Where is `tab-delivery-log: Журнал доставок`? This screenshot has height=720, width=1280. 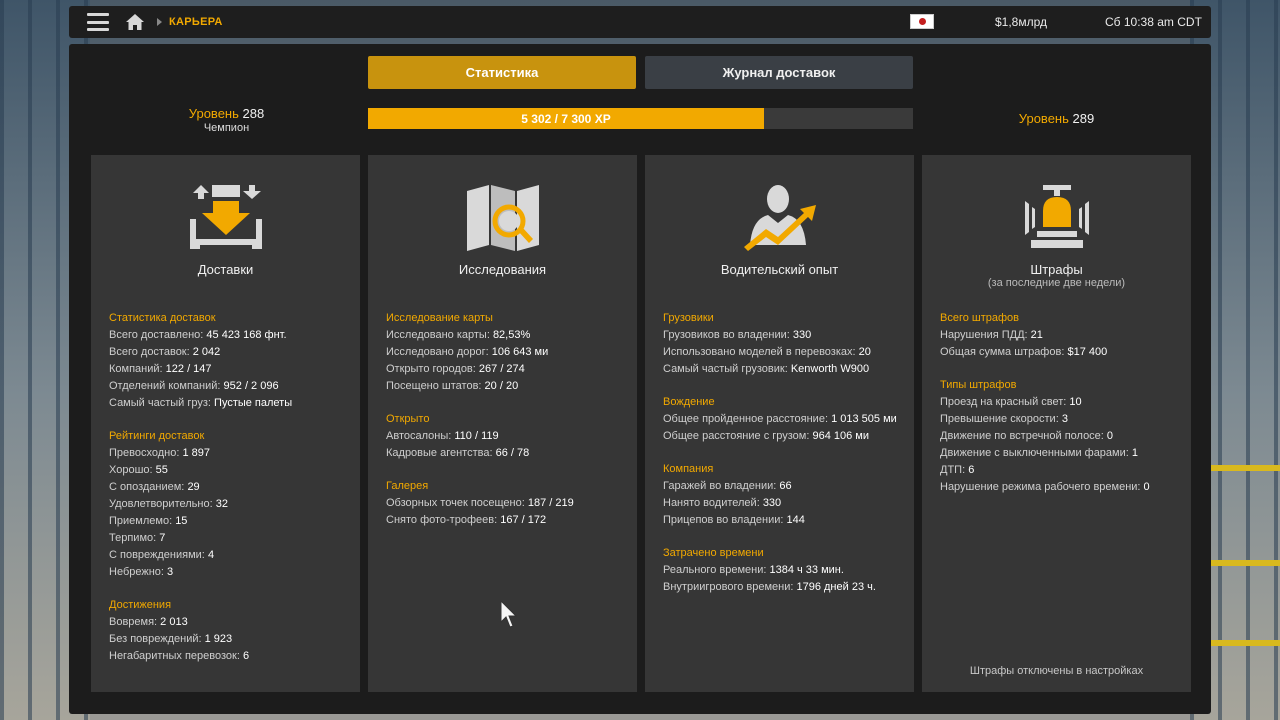 tab-delivery-log: Журнал доставок is located at coordinates (779, 72).